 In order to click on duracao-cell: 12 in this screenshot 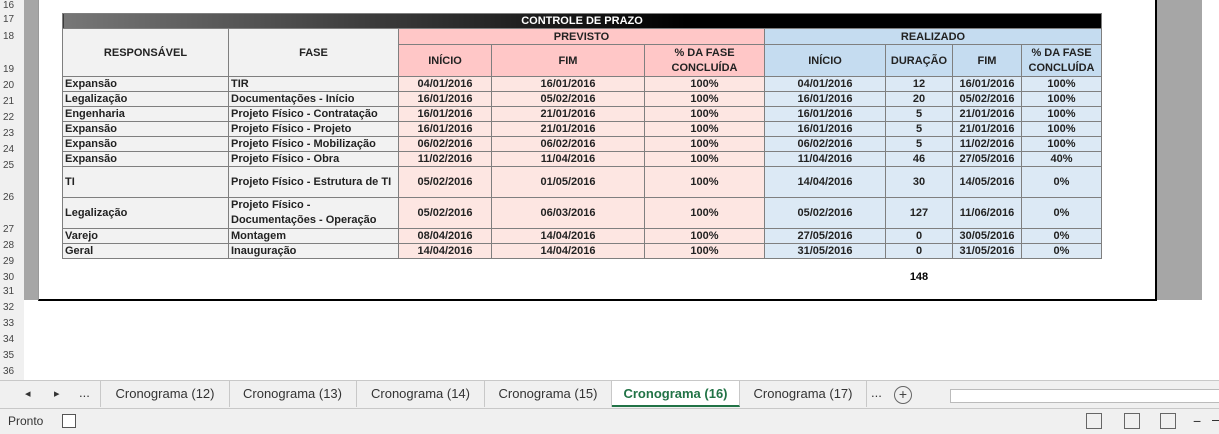, I will do `click(919, 84)`.